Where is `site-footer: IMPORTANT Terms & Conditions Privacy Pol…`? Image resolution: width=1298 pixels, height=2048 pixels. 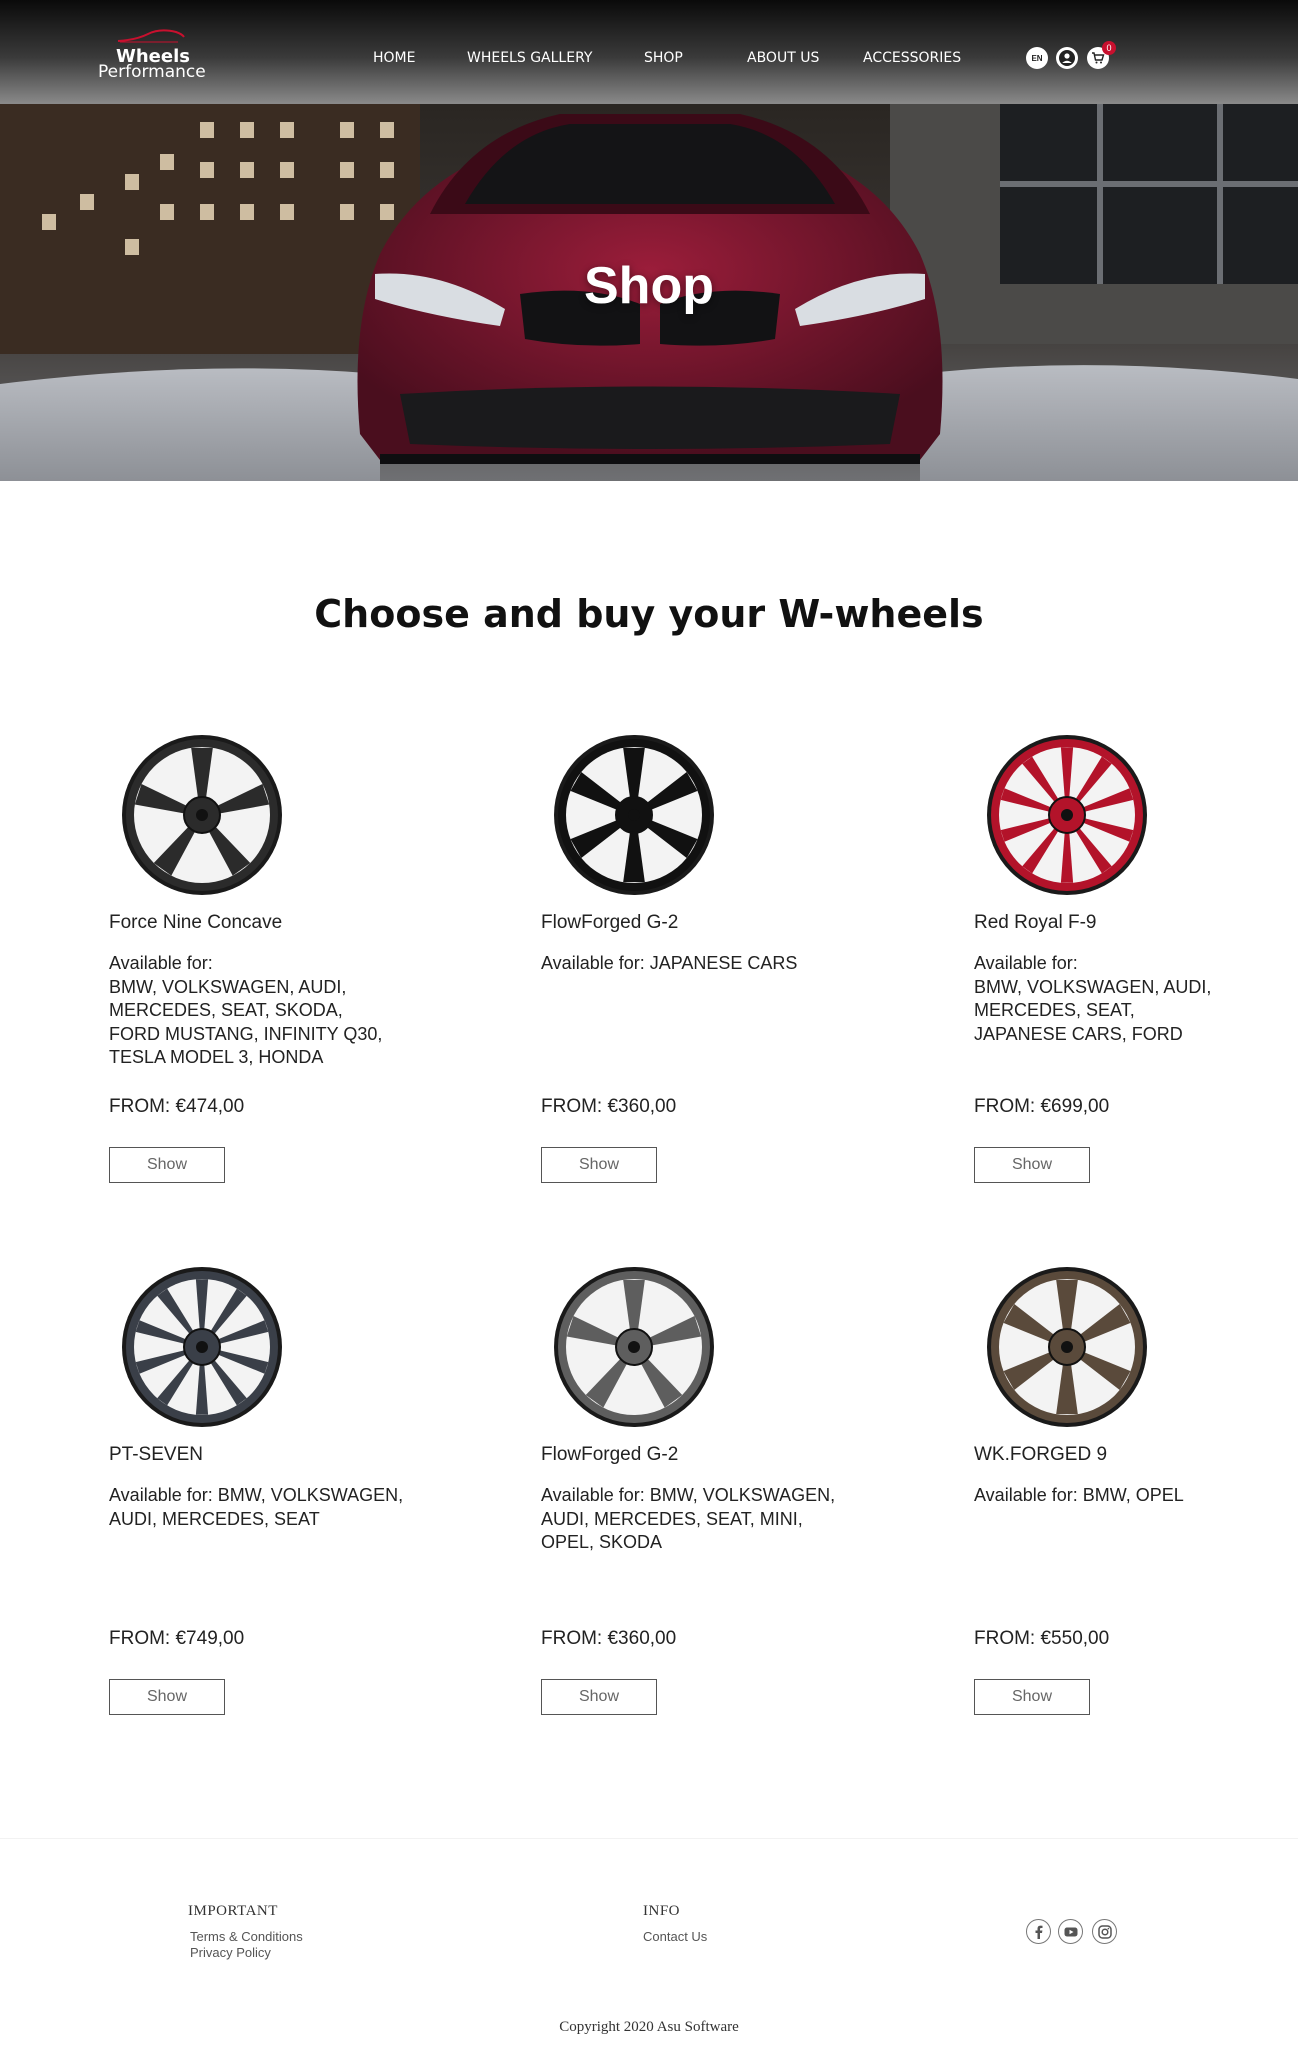
site-footer: IMPORTANT Terms & Conditions Privacy Pol… is located at coordinates (649, 1943).